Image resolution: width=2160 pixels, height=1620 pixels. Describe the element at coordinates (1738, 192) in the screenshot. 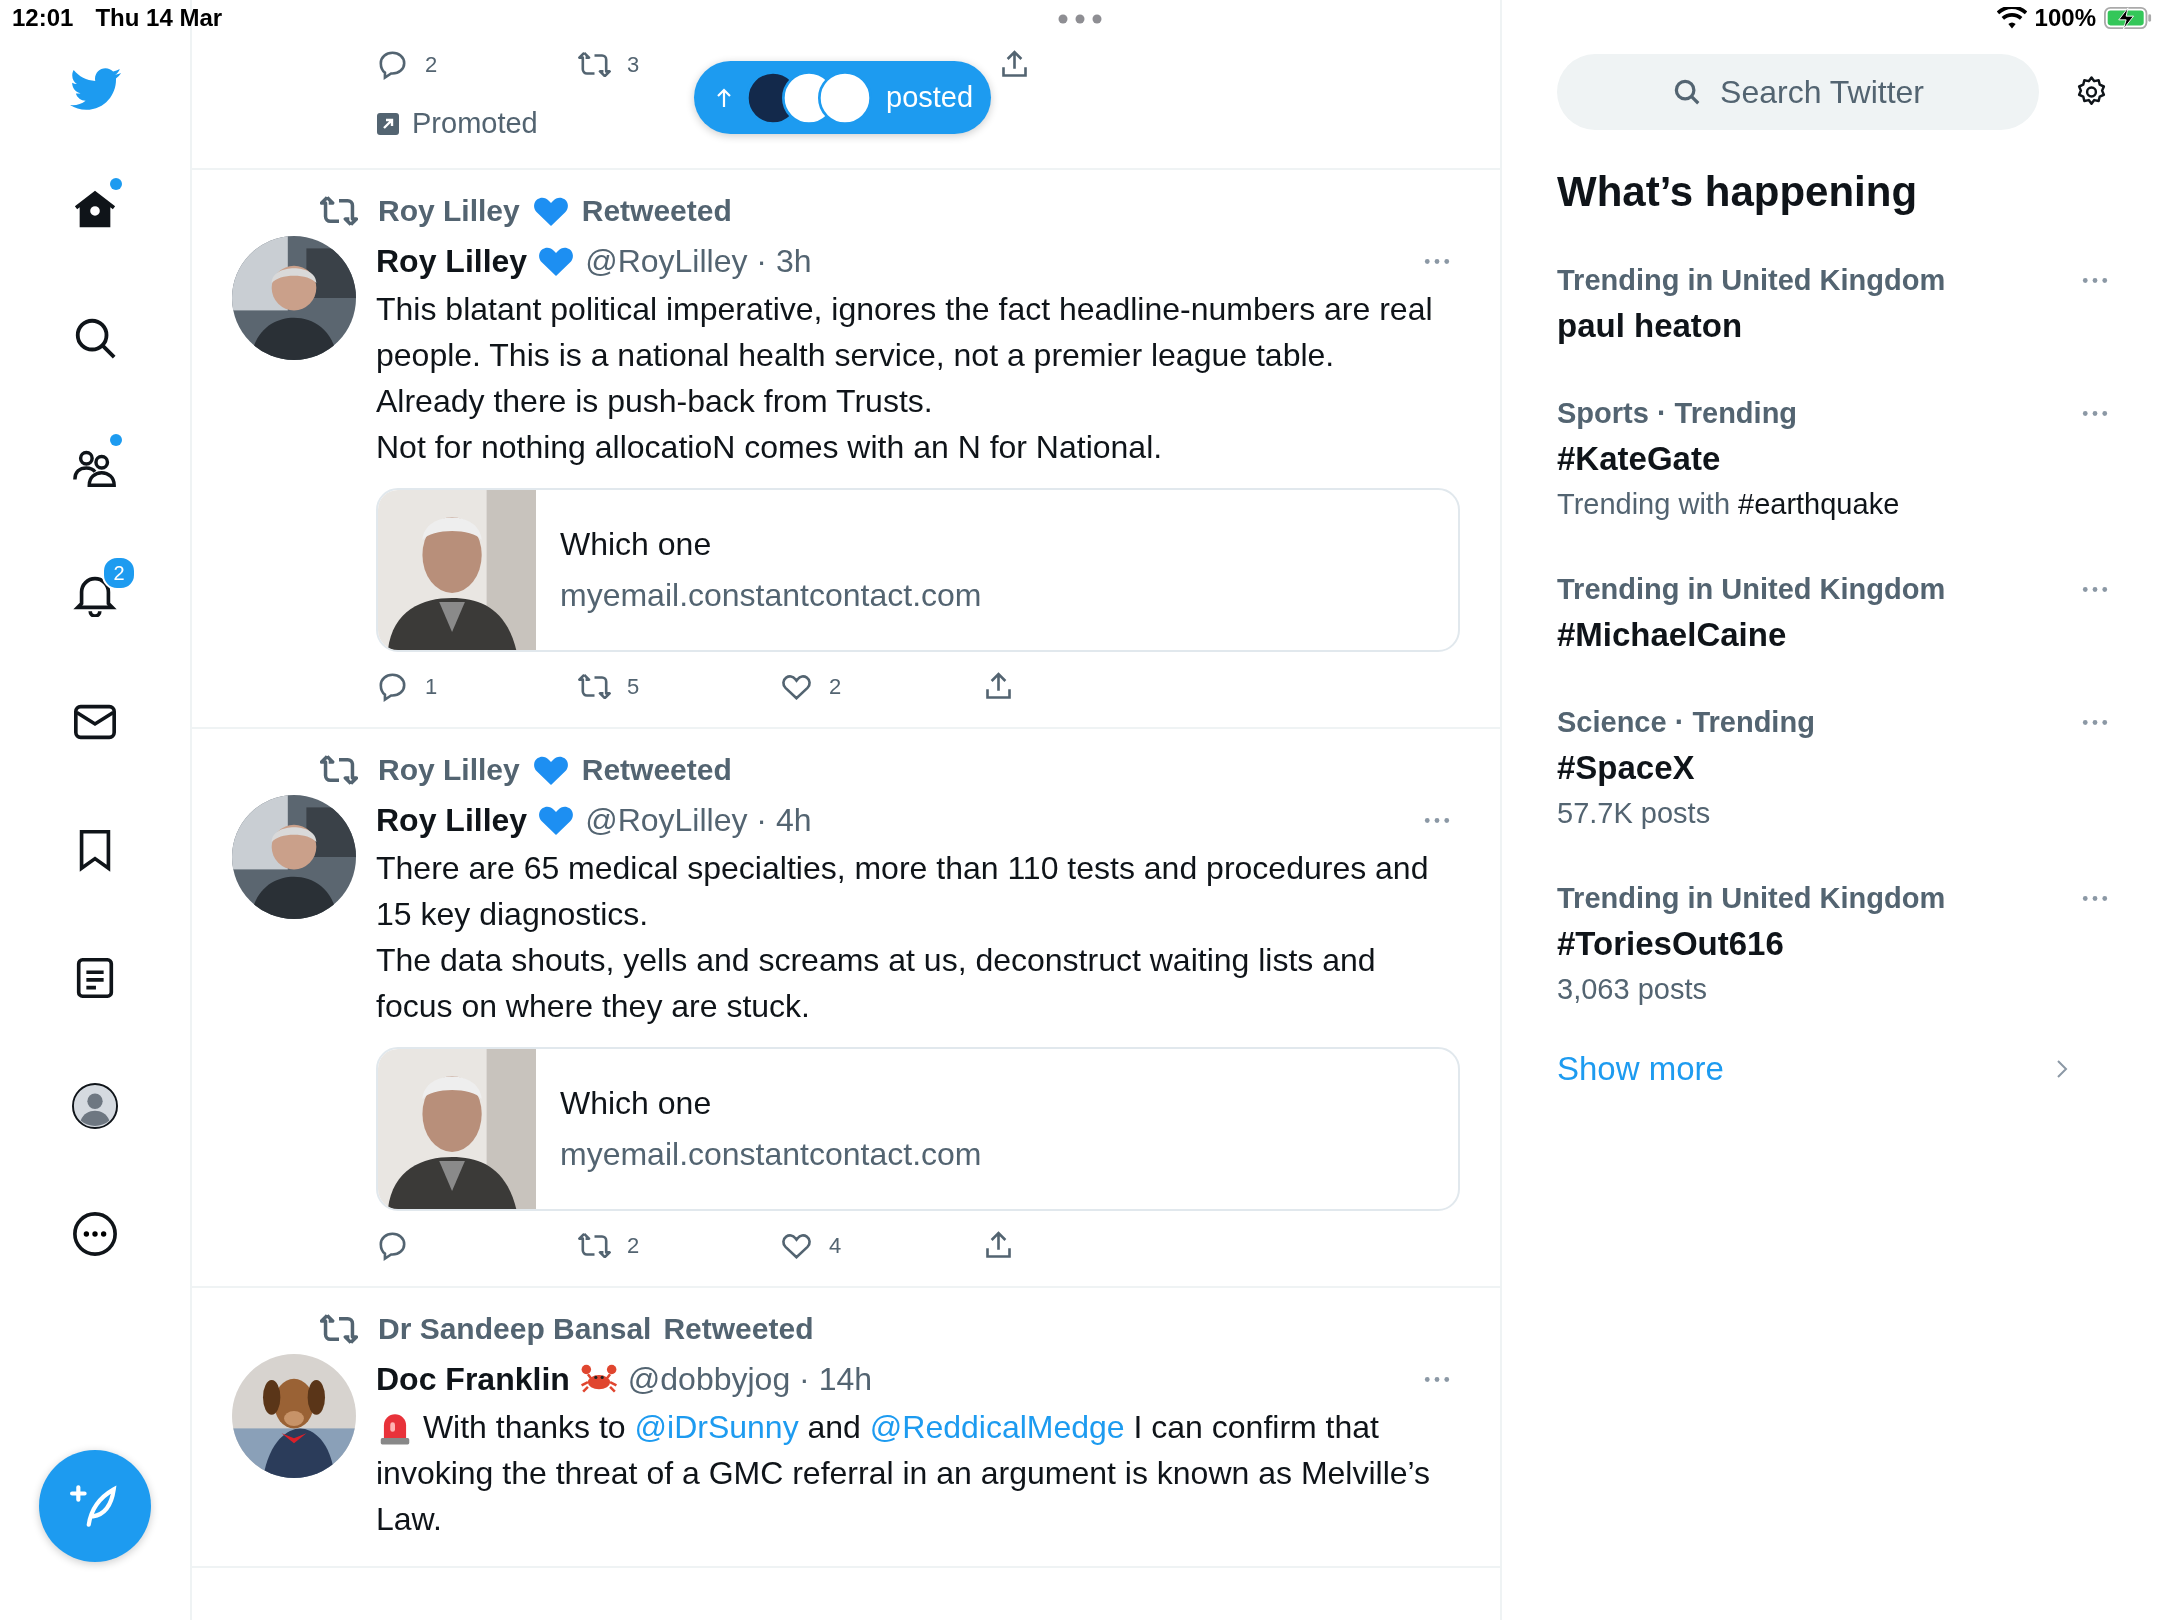

I see `section-heading: What’s happening` at that location.